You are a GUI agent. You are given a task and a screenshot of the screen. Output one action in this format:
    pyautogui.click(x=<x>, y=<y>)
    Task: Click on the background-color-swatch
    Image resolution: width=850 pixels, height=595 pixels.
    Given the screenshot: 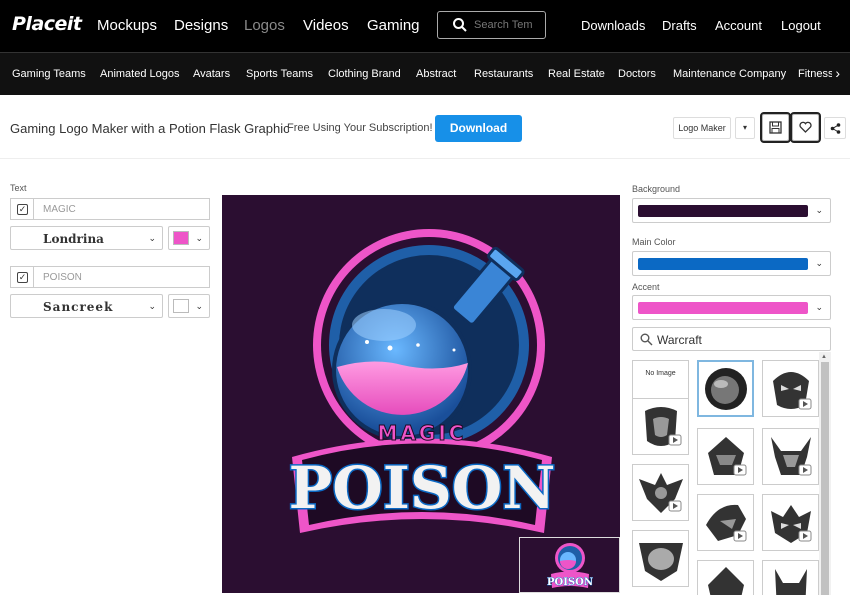 What is the action you would take?
    pyautogui.click(x=723, y=211)
    